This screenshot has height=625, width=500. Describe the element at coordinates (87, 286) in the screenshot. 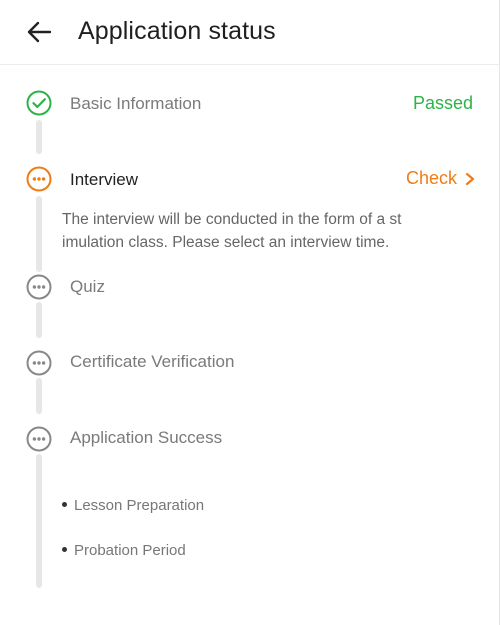

I see `step-label-quiz: Quiz` at that location.